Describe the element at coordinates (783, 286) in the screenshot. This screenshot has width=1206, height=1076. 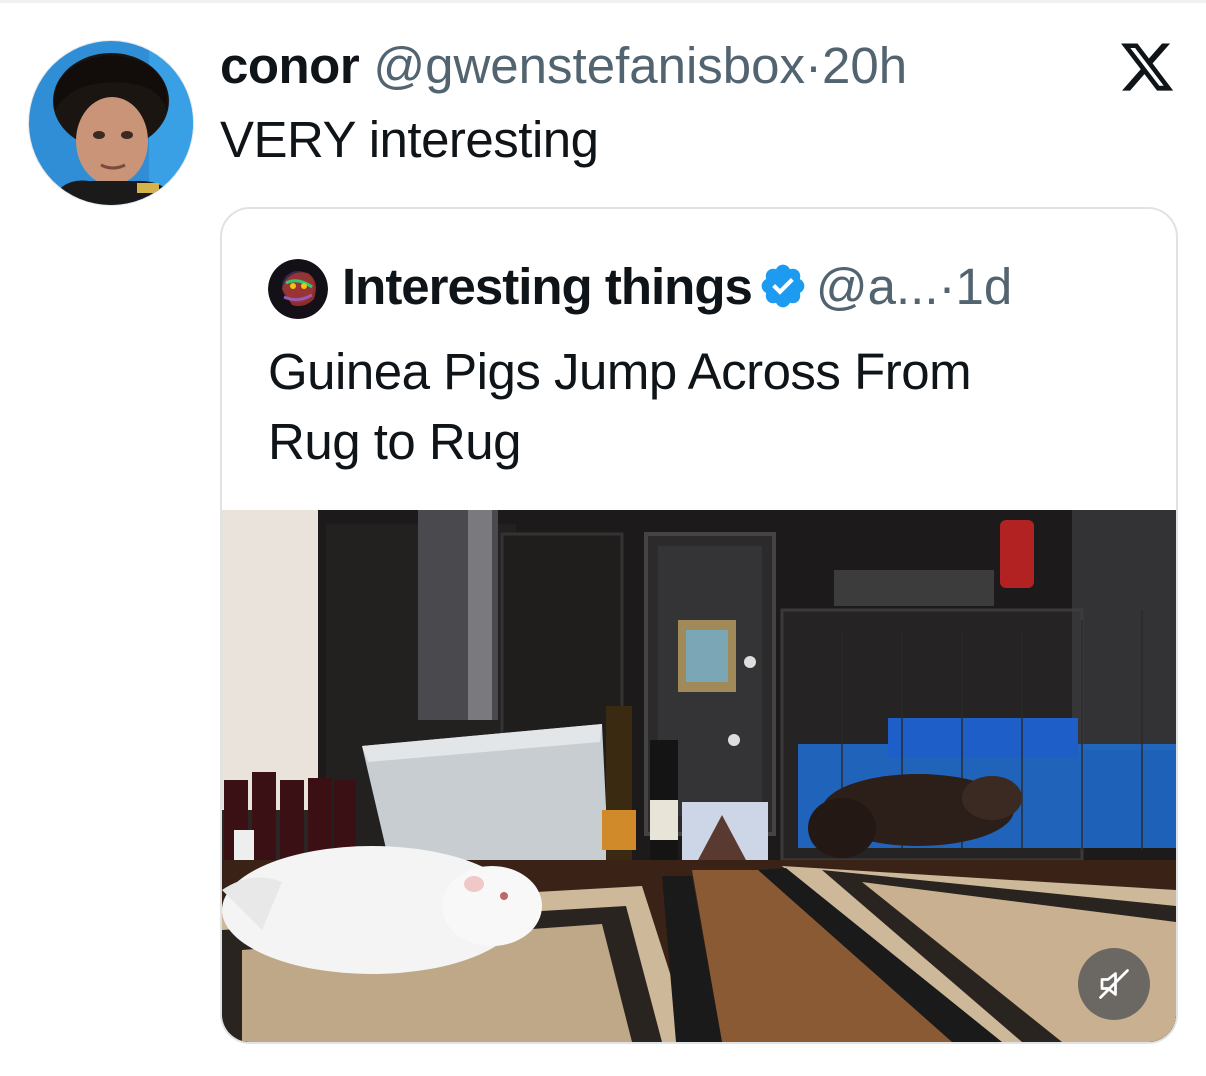
I see `verified-badge-icon` at that location.